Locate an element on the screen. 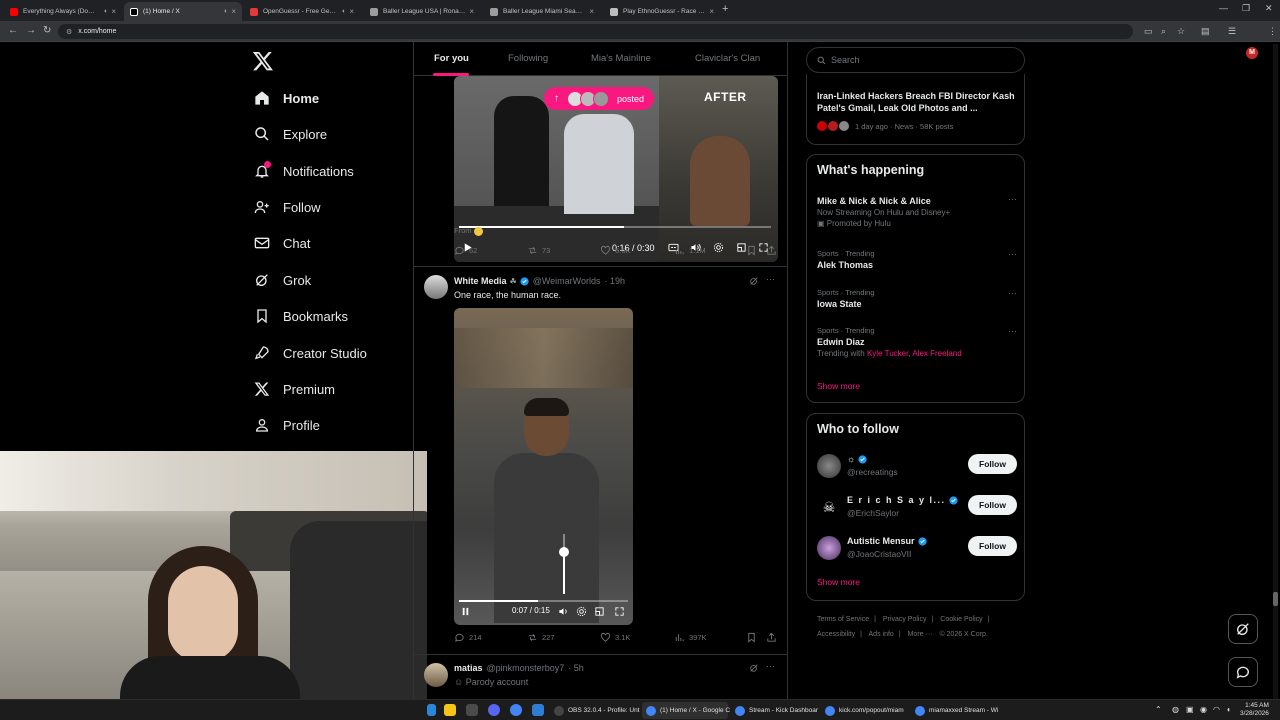 The image size is (1280, 720). system-clock: 1:45 AM 3/28/2026 is located at coordinates (1254, 710).